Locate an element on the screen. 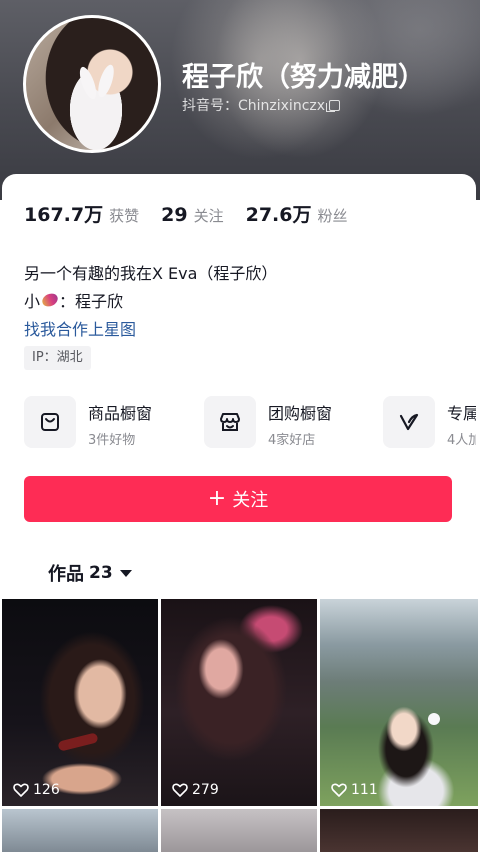  service-subtitle: 4家好店 is located at coordinates (292, 440).